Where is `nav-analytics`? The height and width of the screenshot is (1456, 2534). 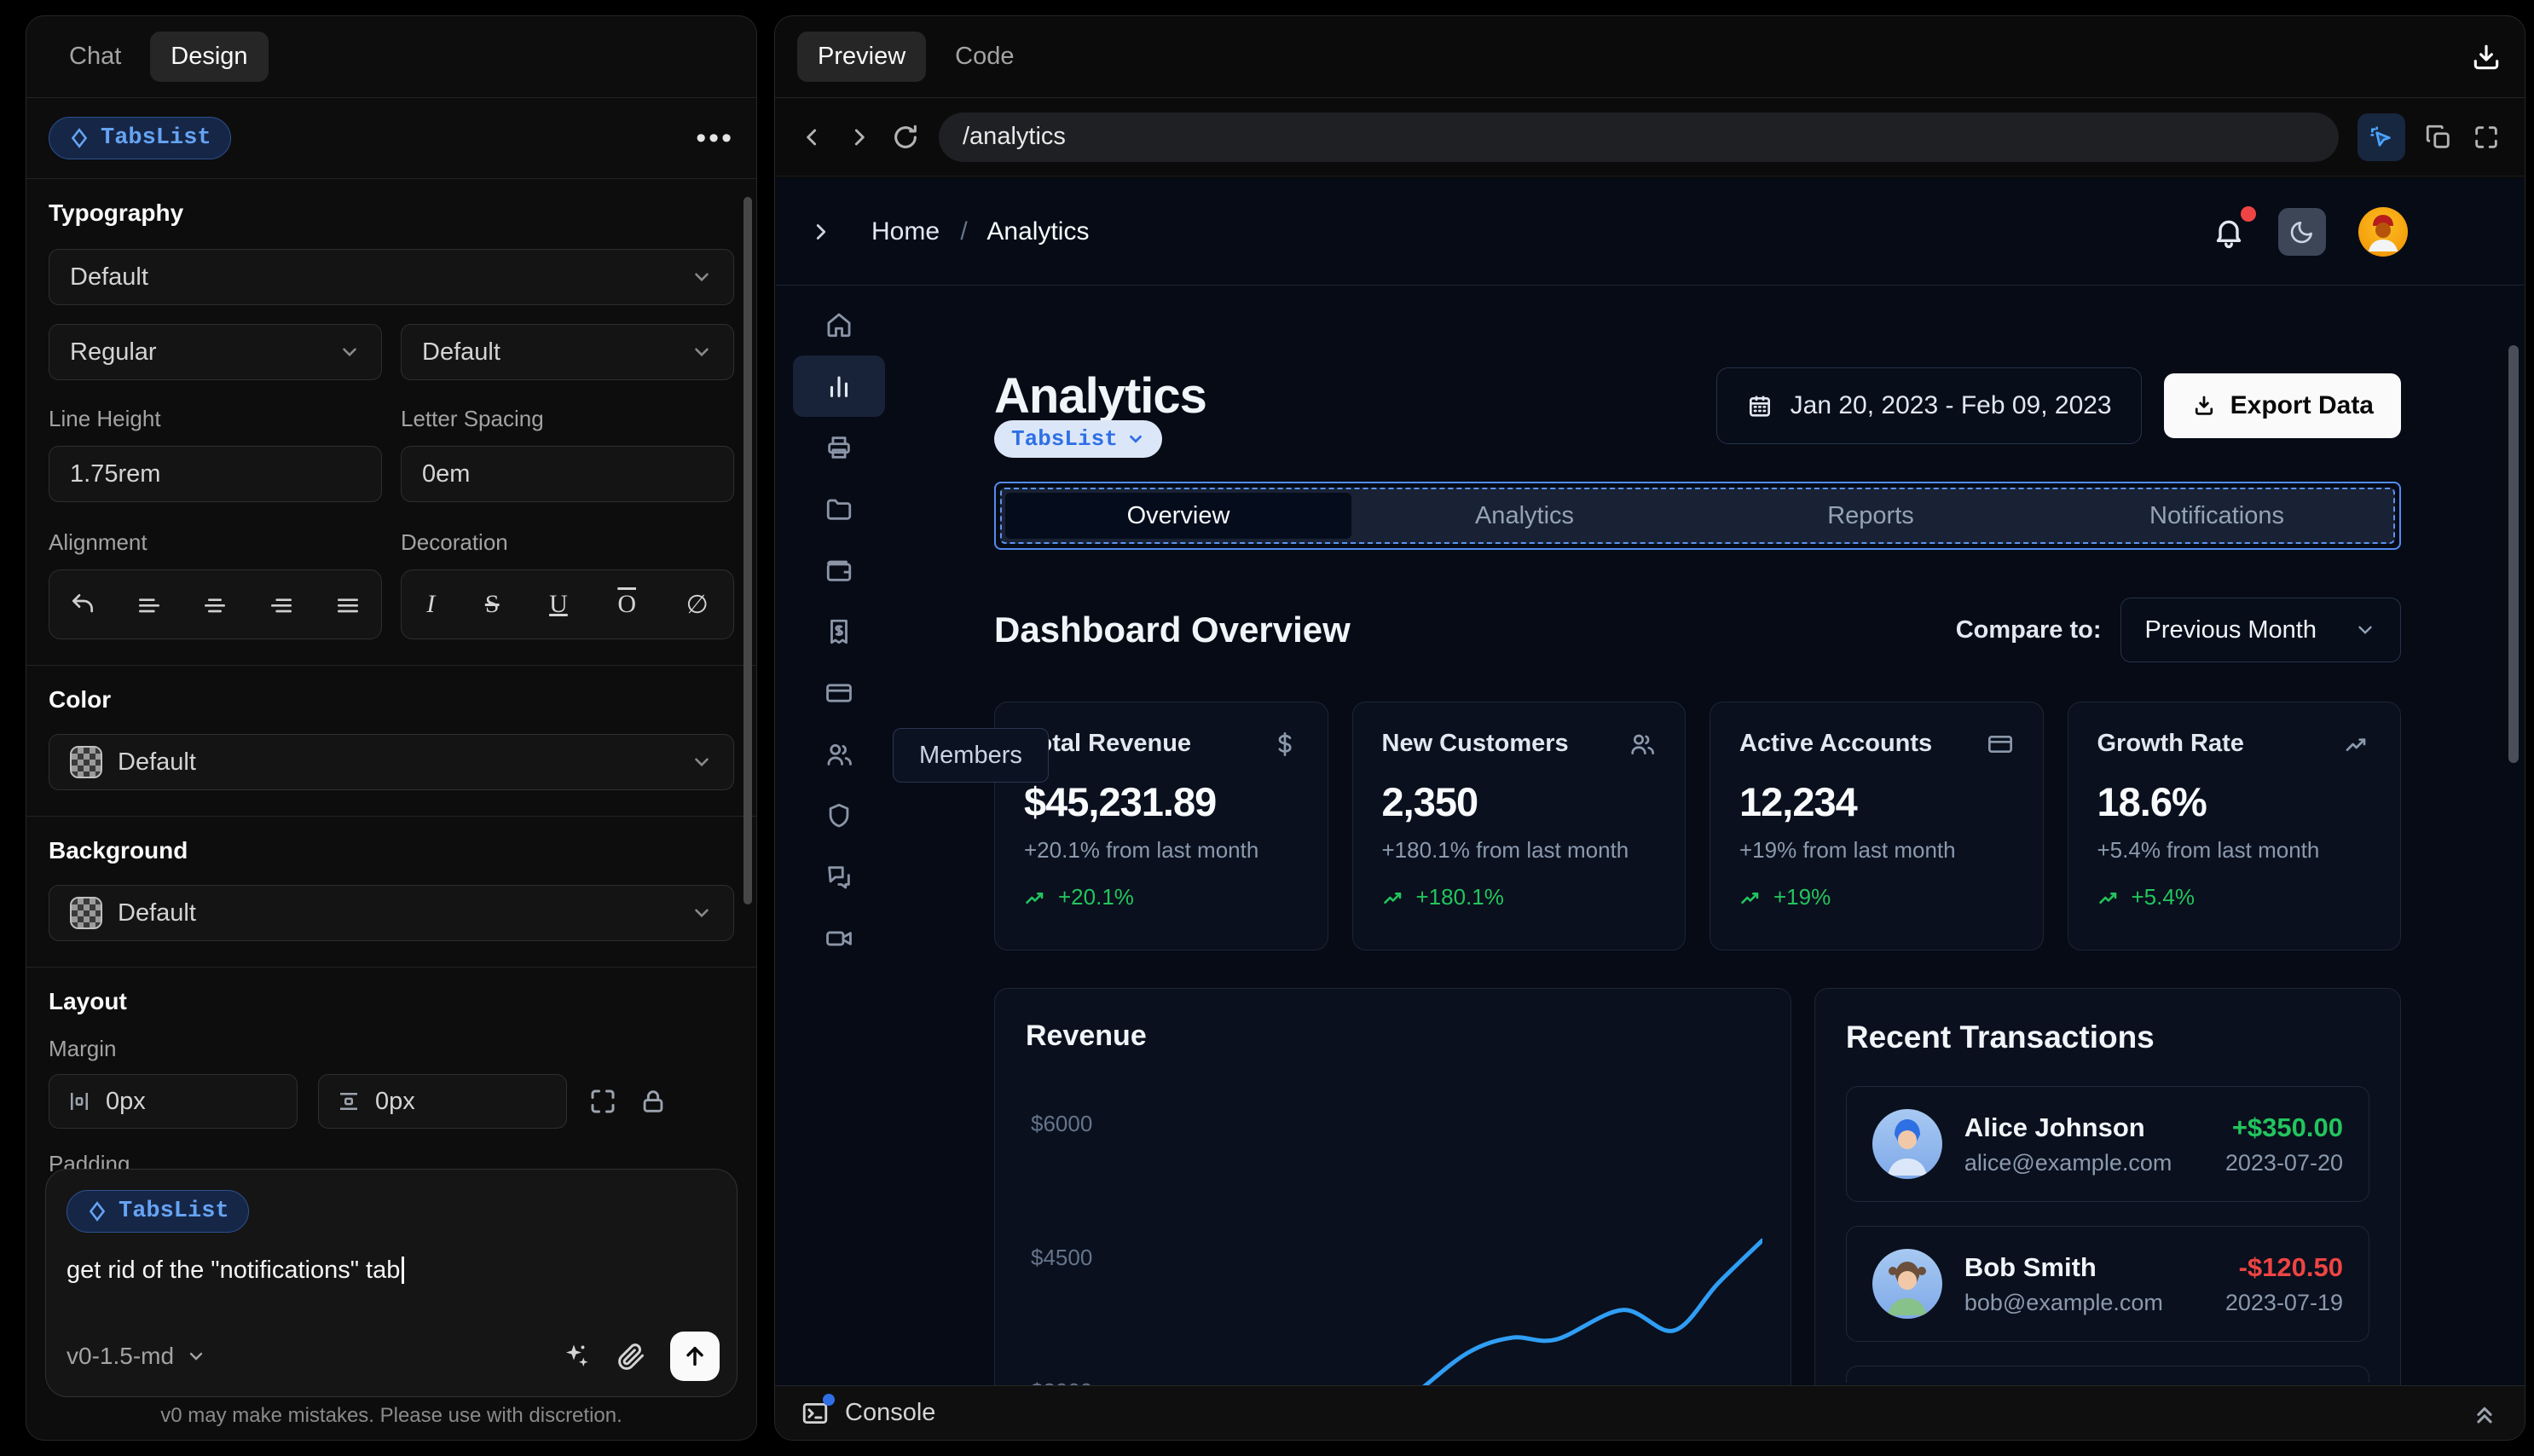 nav-analytics is located at coordinates (839, 386).